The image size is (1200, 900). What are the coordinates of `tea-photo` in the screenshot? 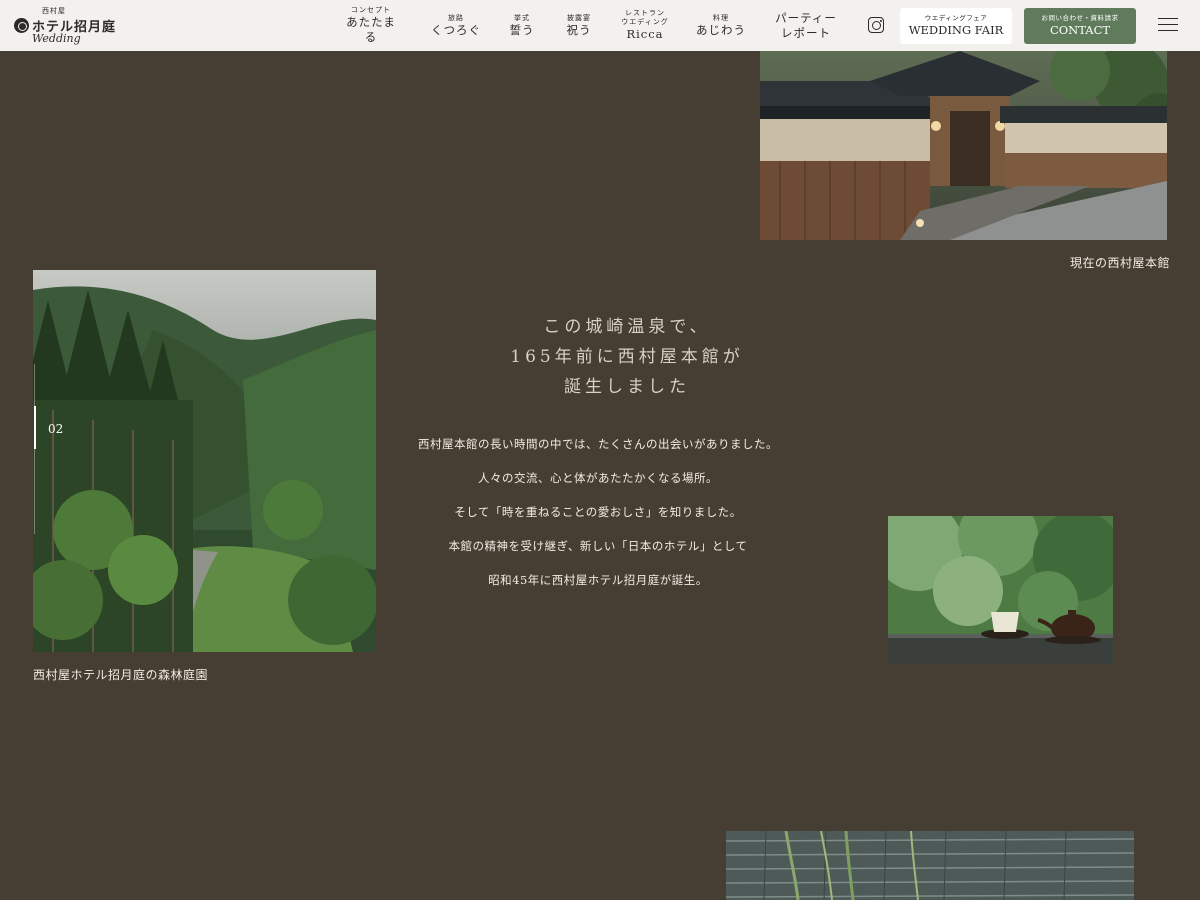 It's located at (1000, 590).